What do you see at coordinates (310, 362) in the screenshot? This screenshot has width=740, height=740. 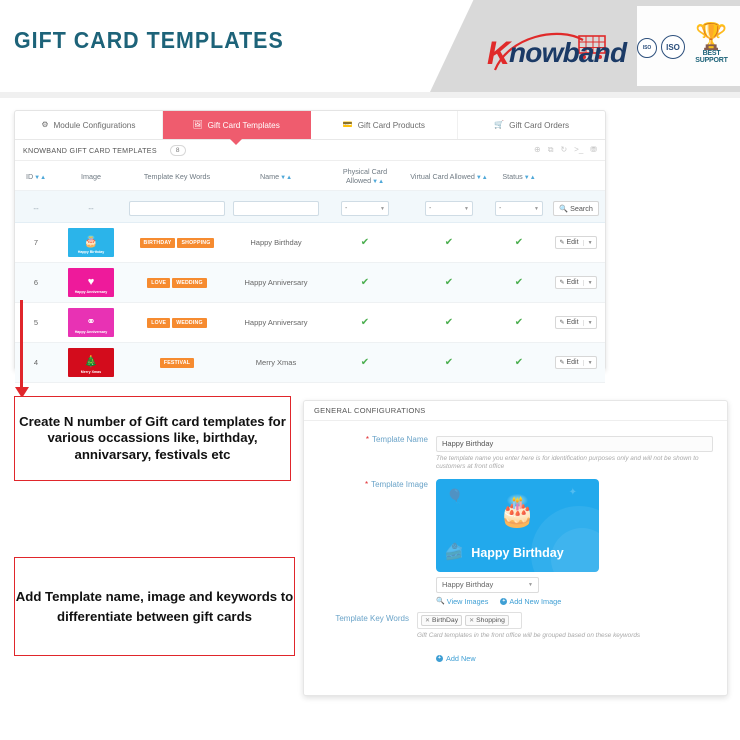 I see `table-row: 4 🎄 Merry Xmas FESTIVAL Merry Xmas ✔ ✔ ✔` at bounding box center [310, 362].